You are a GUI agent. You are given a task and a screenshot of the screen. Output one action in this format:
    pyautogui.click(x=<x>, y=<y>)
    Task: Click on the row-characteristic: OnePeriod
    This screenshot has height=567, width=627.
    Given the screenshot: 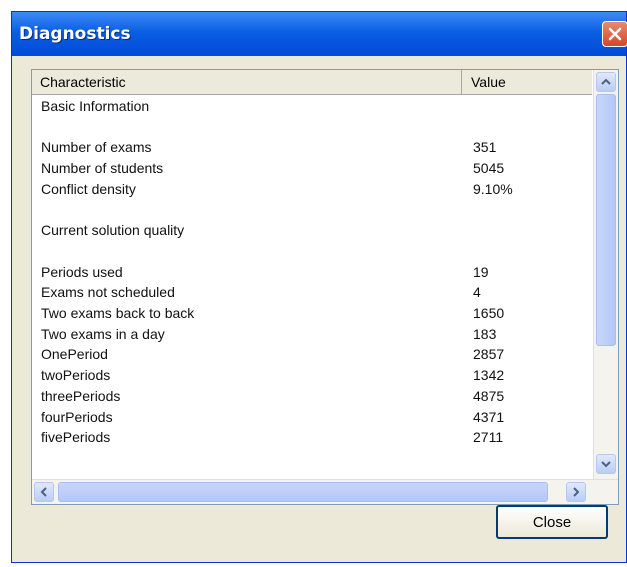 What is the action you would take?
    pyautogui.click(x=74, y=354)
    